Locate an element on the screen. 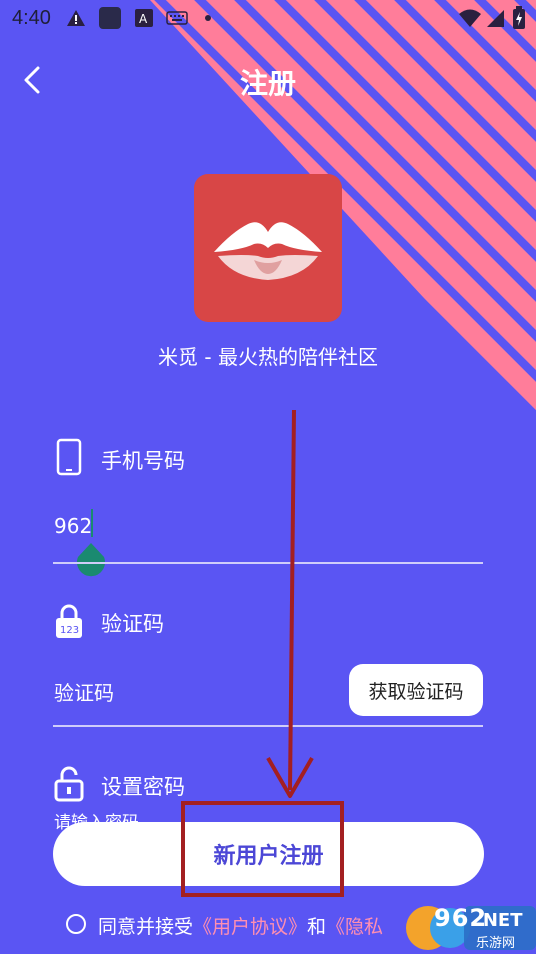 Image resolution: width=536 pixels, height=954 pixels. page-title: 注册 is located at coordinates (267, 83).